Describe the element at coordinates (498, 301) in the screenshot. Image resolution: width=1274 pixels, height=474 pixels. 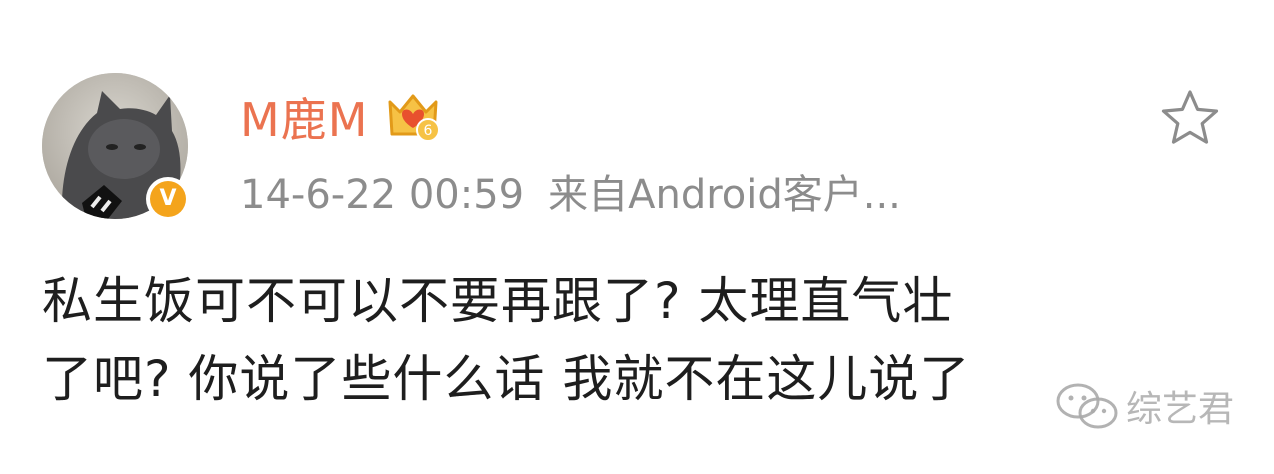
I see `post-content-line-1: 私生饭可不可以不要再跟了? 太理直气壮` at that location.